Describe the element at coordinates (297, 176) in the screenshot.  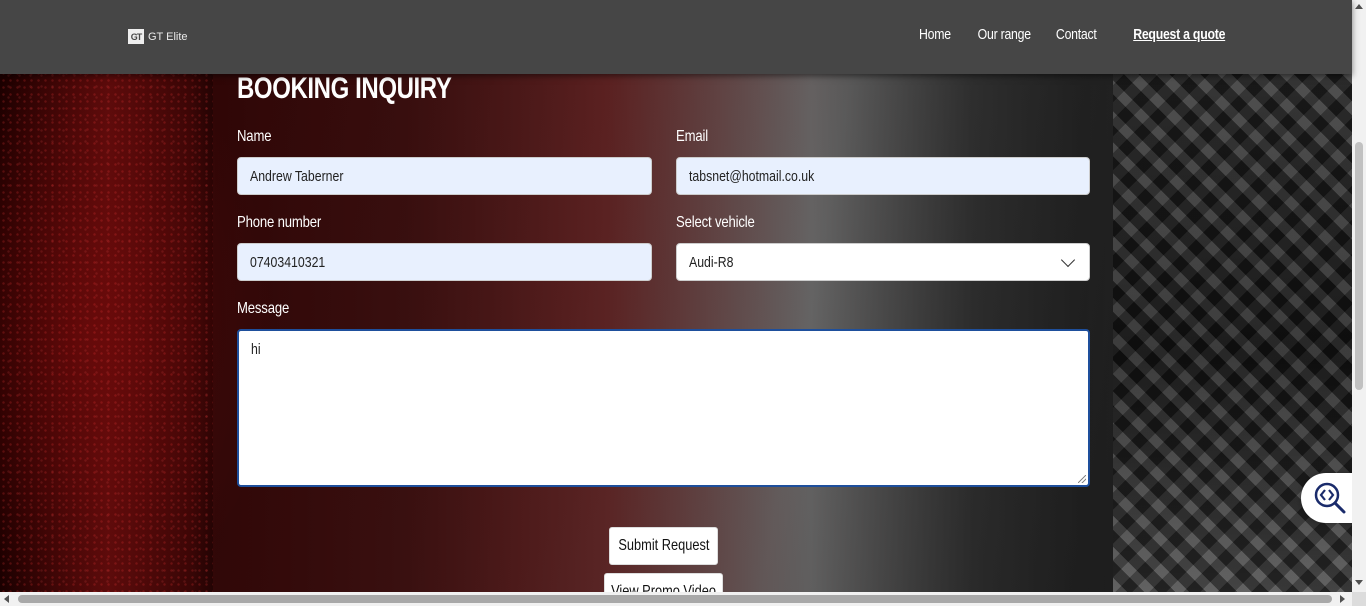
I see `name-value: Andrew Taberner` at that location.